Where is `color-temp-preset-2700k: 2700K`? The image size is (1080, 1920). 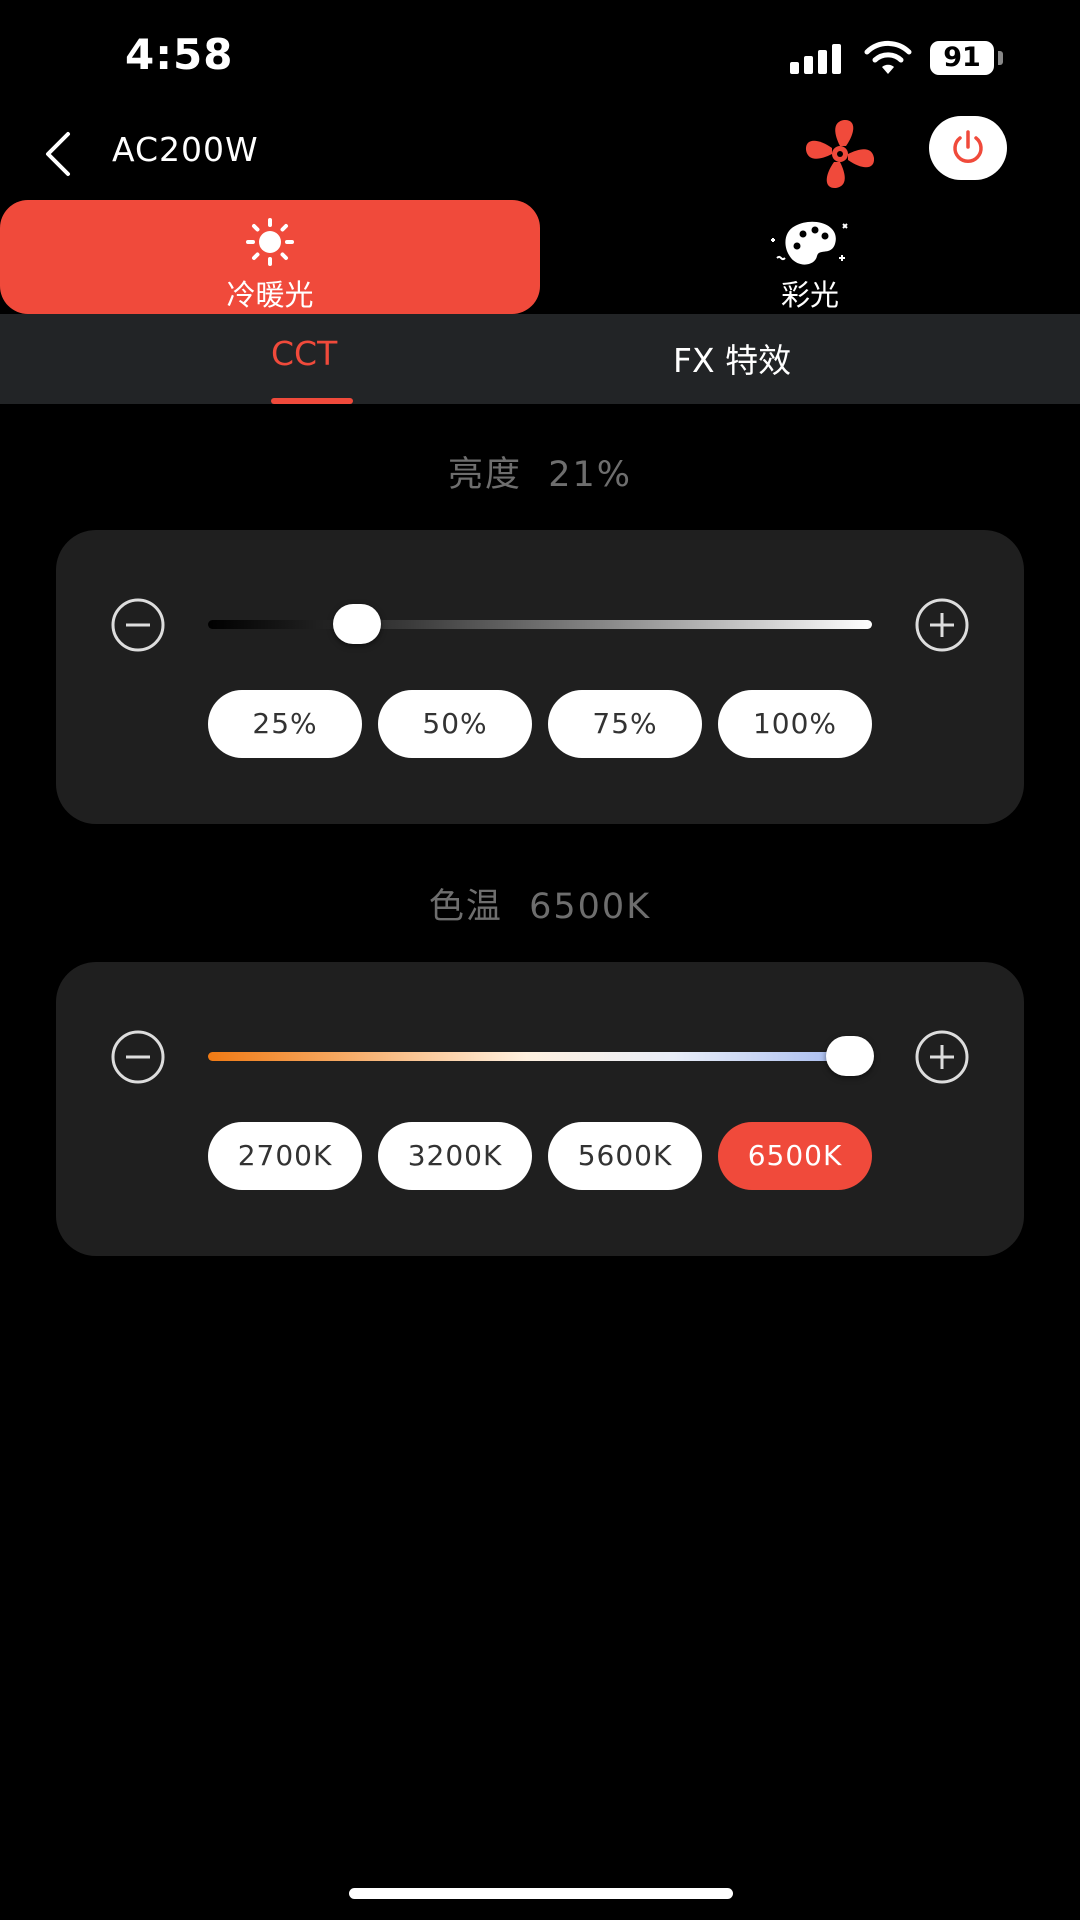 color-temp-preset-2700k: 2700K is located at coordinates (285, 1156).